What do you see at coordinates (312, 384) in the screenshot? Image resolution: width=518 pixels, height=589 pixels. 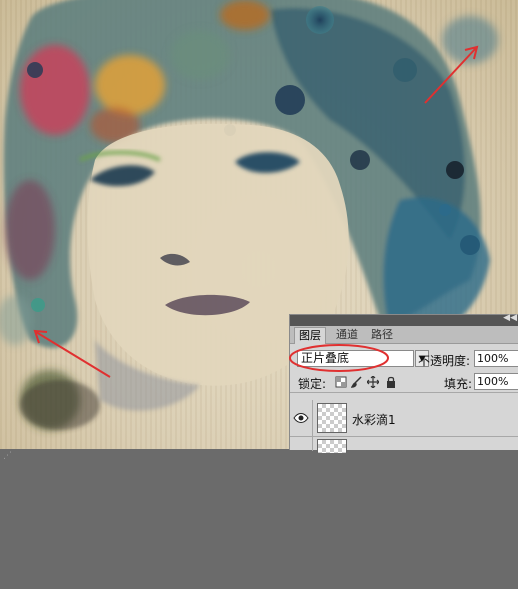 I see `lock-label: 锁定:` at bounding box center [312, 384].